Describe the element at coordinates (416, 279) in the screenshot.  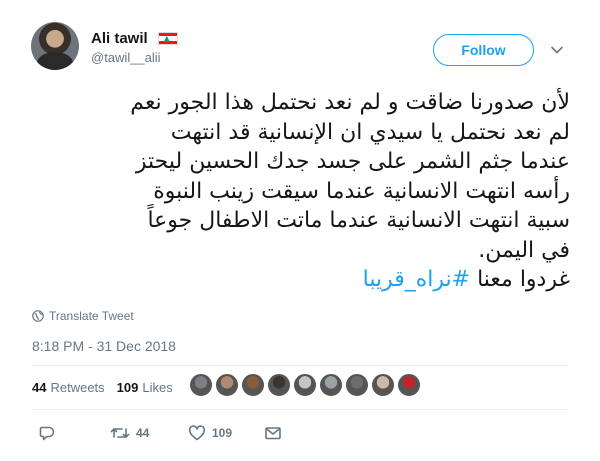
I see `hashtag-link: #نراه_قريبا` at that location.